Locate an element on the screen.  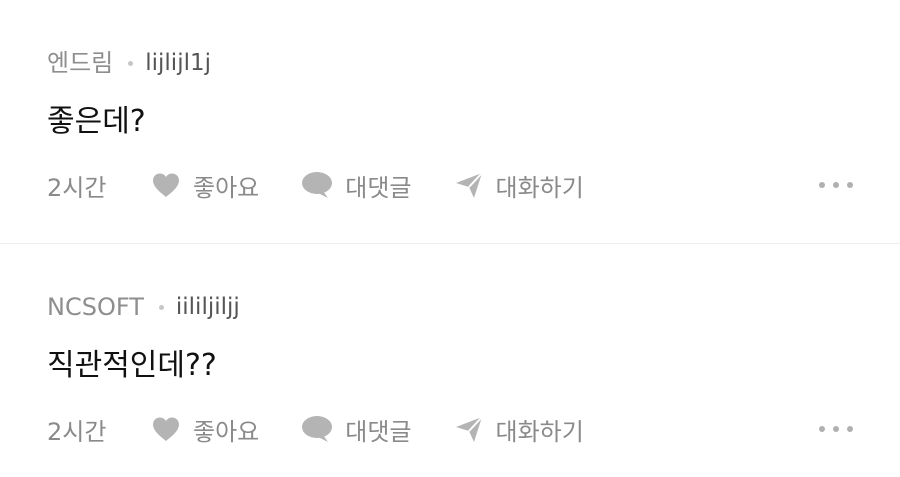
author-nickname: NCSOFT is located at coordinates (95, 307).